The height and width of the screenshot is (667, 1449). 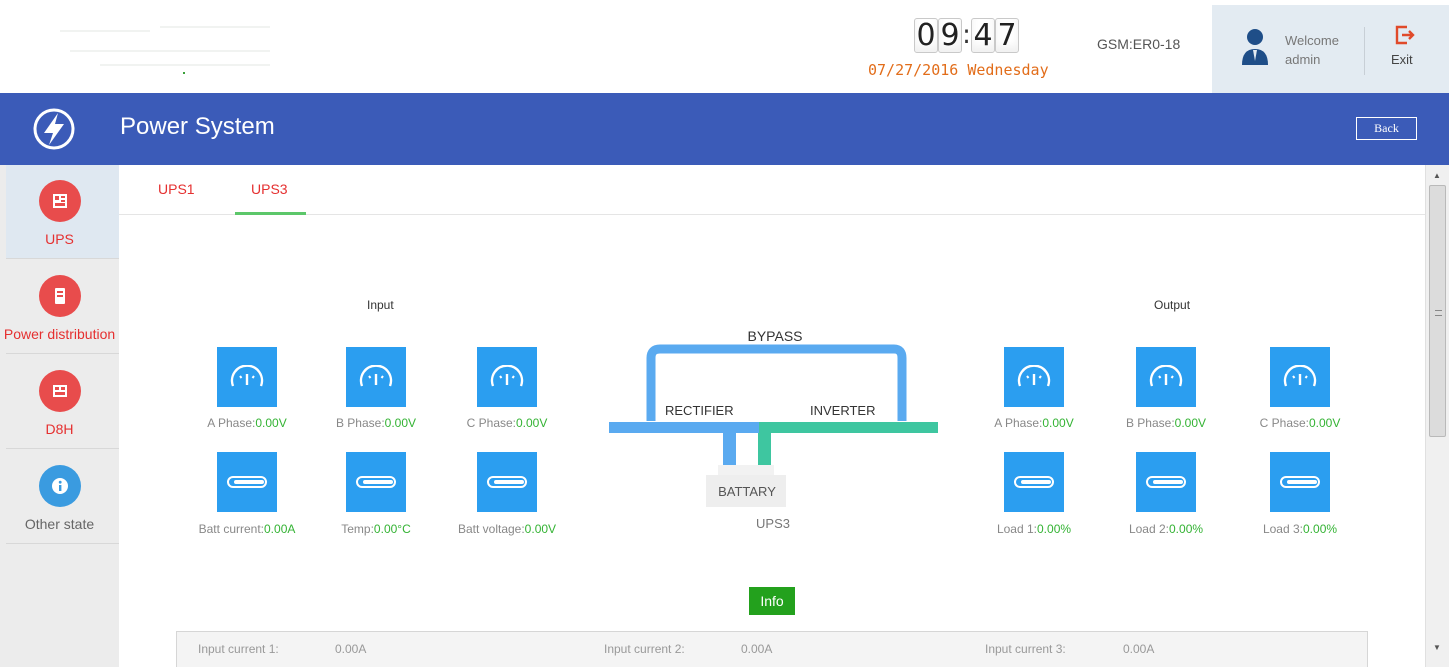 I want to click on inverter-label: INVERTER, so click(x=843, y=410).